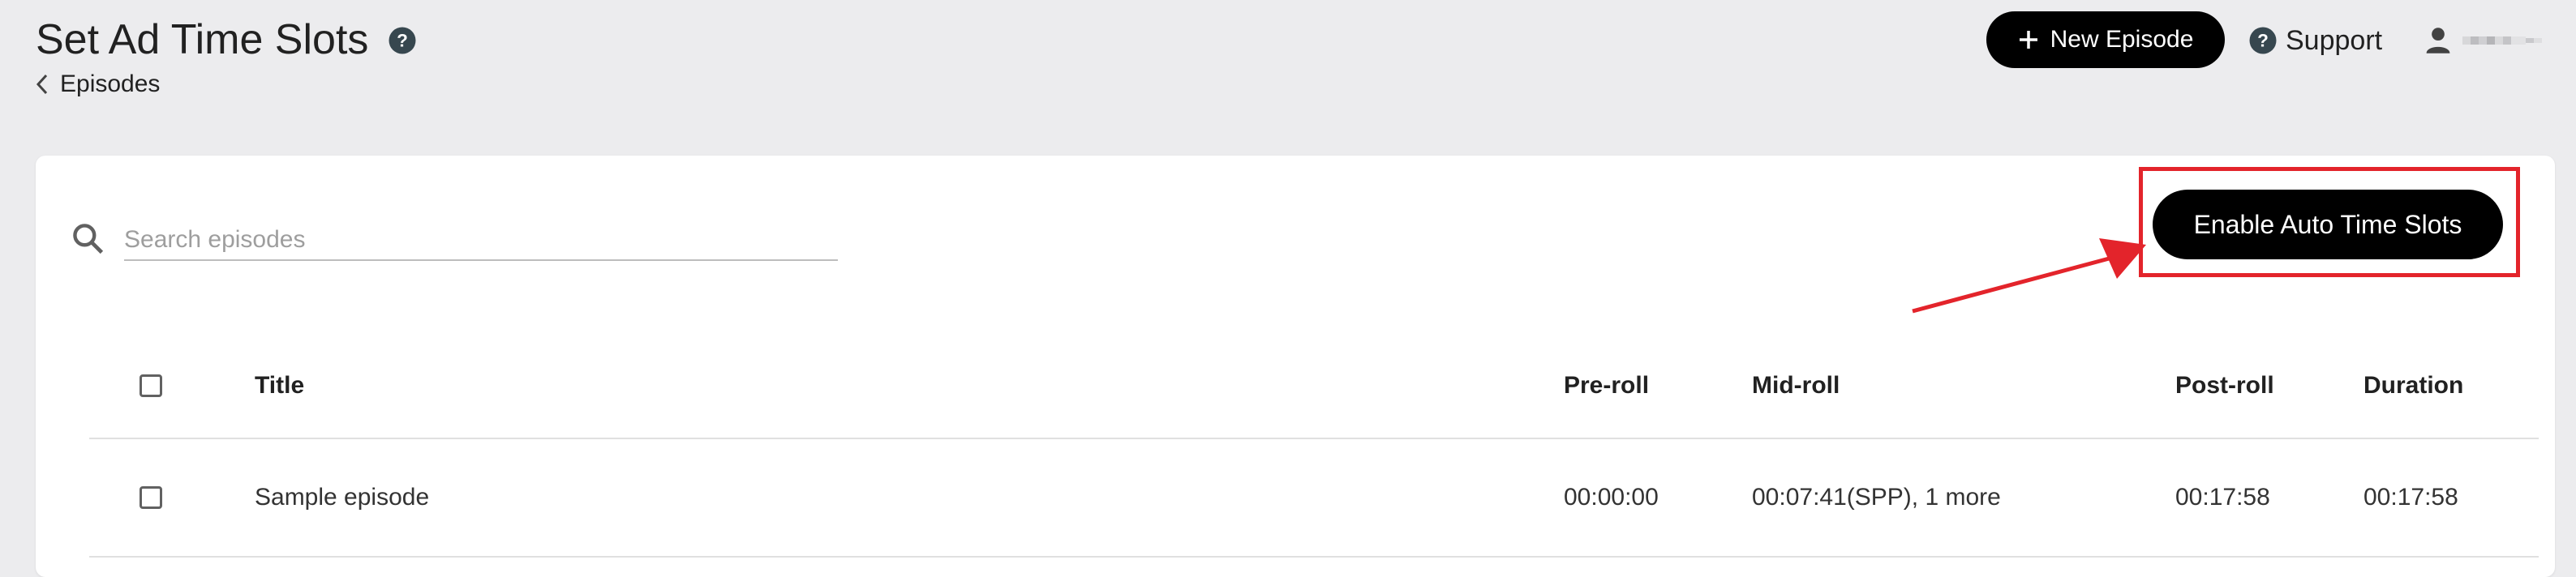  I want to click on breadcrumb-back-link: Episodes, so click(98, 84).